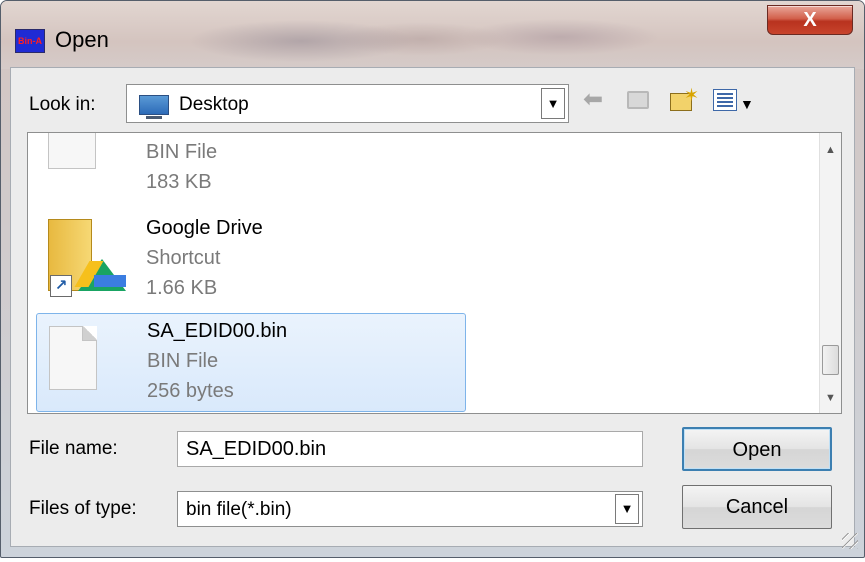 This screenshot has height=562, width=865. Describe the element at coordinates (692, 95) in the screenshot. I see `sparkle-icon: ✶` at that location.